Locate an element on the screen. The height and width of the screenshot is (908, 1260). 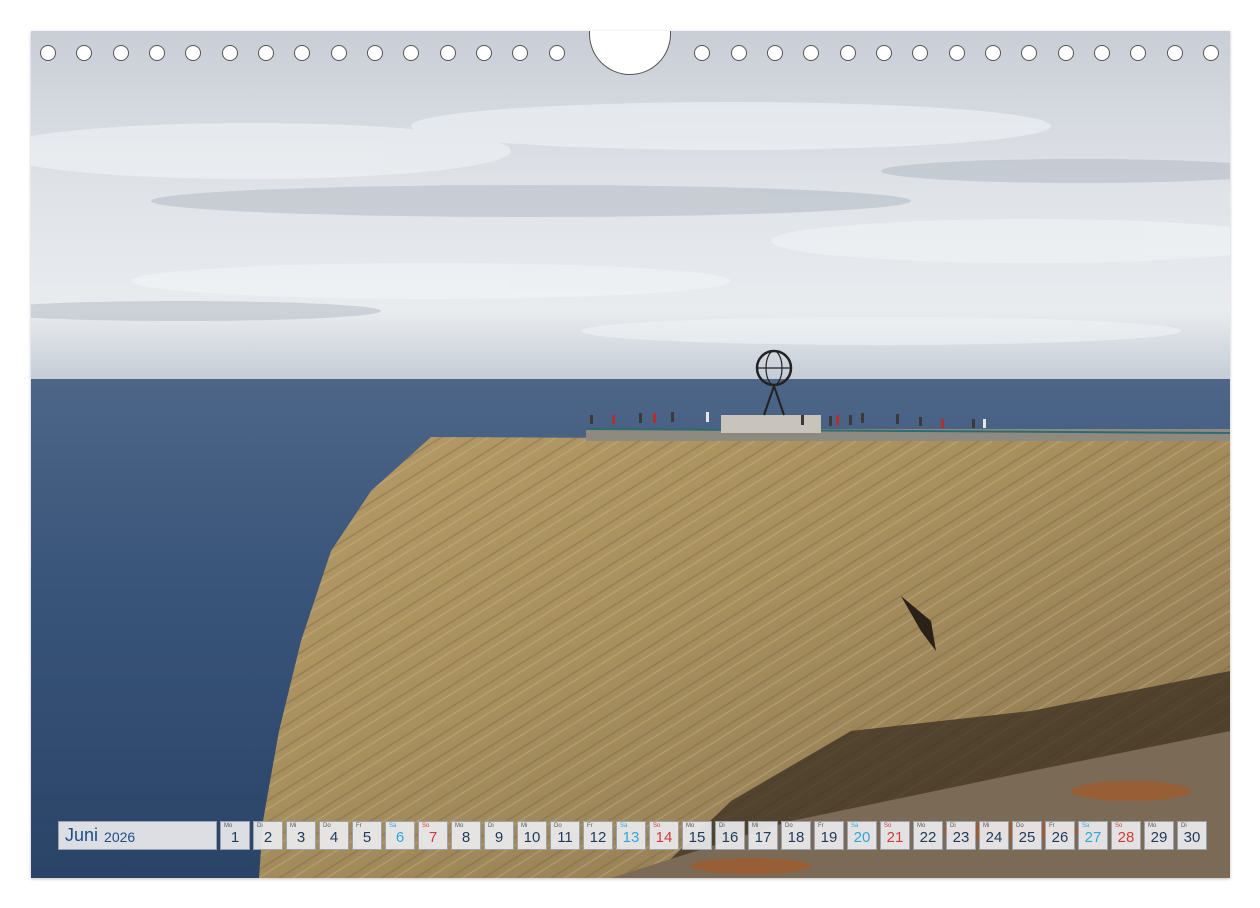
month-label: Juni 2026 is located at coordinates (137, 835).